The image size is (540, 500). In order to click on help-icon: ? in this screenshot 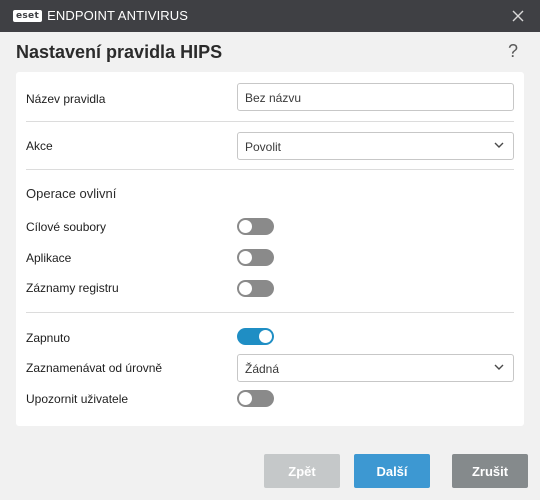, I will do `click(513, 51)`.